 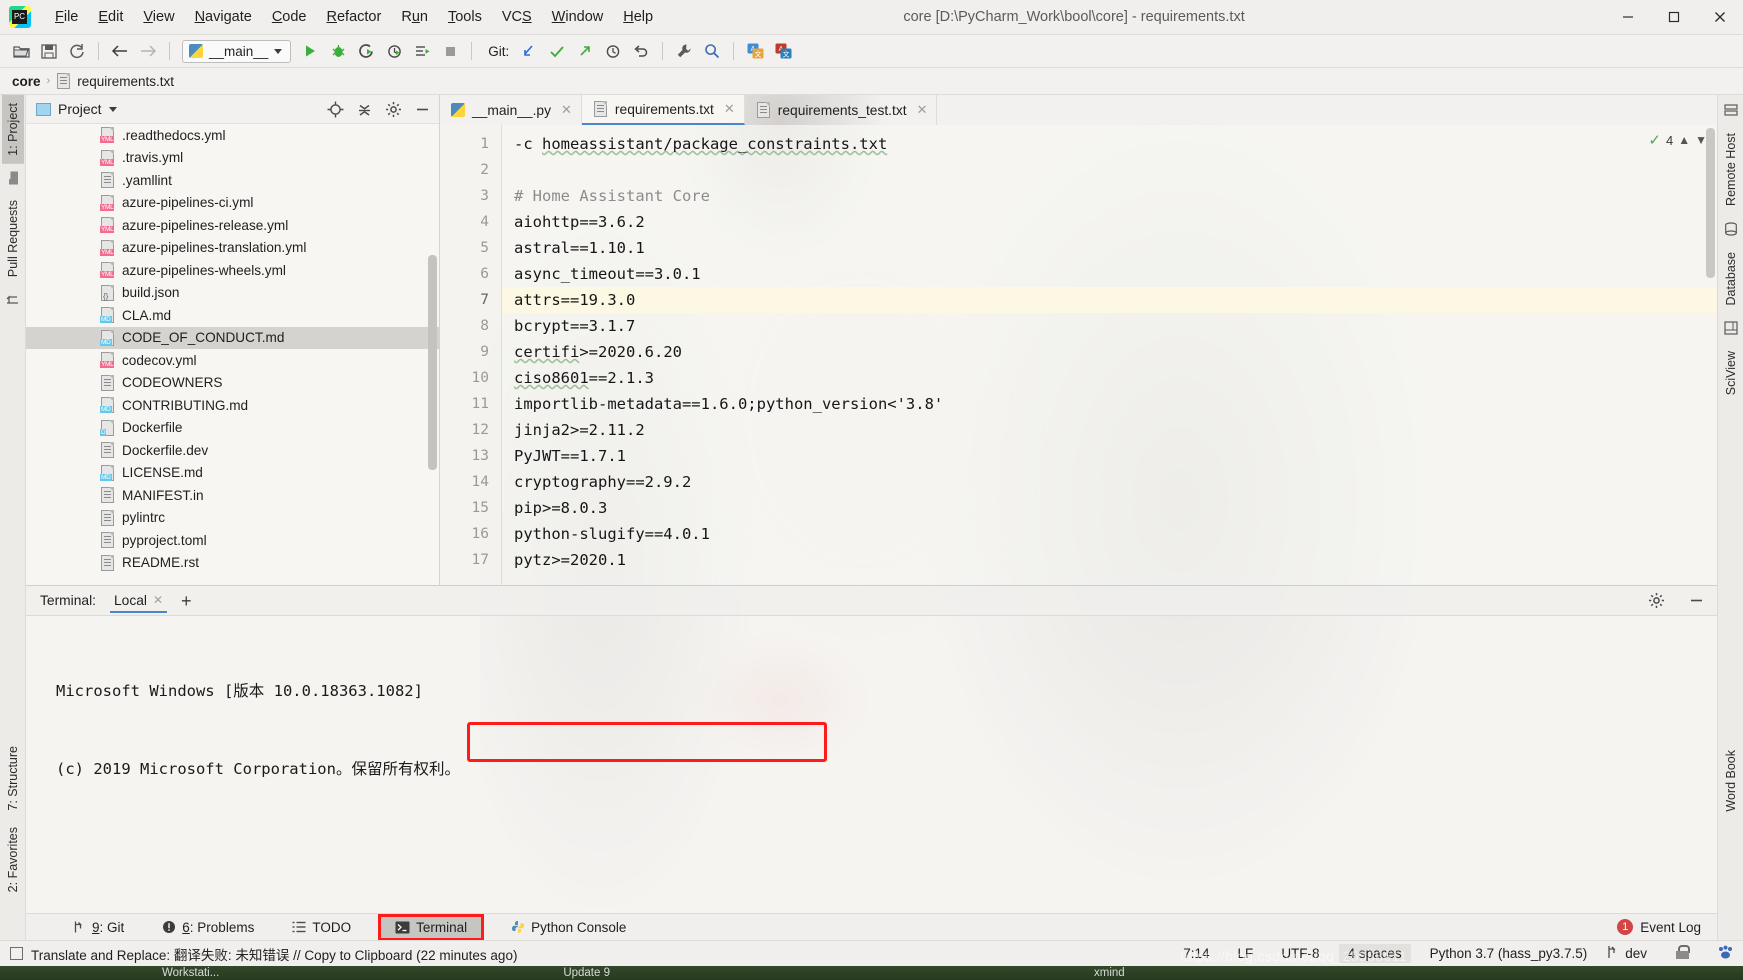 What do you see at coordinates (1682, 953) in the screenshot?
I see `lock-icon` at bounding box center [1682, 953].